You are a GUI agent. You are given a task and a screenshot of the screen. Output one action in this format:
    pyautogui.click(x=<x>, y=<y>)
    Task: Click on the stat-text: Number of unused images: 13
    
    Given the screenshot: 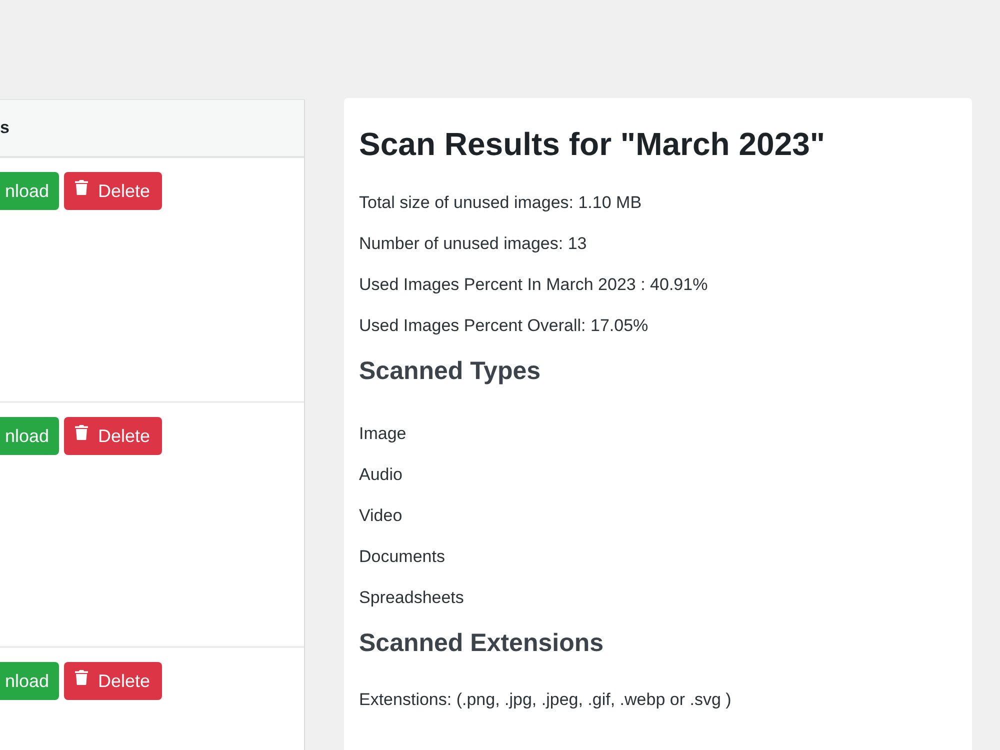 What is the action you would take?
    pyautogui.click(x=473, y=244)
    